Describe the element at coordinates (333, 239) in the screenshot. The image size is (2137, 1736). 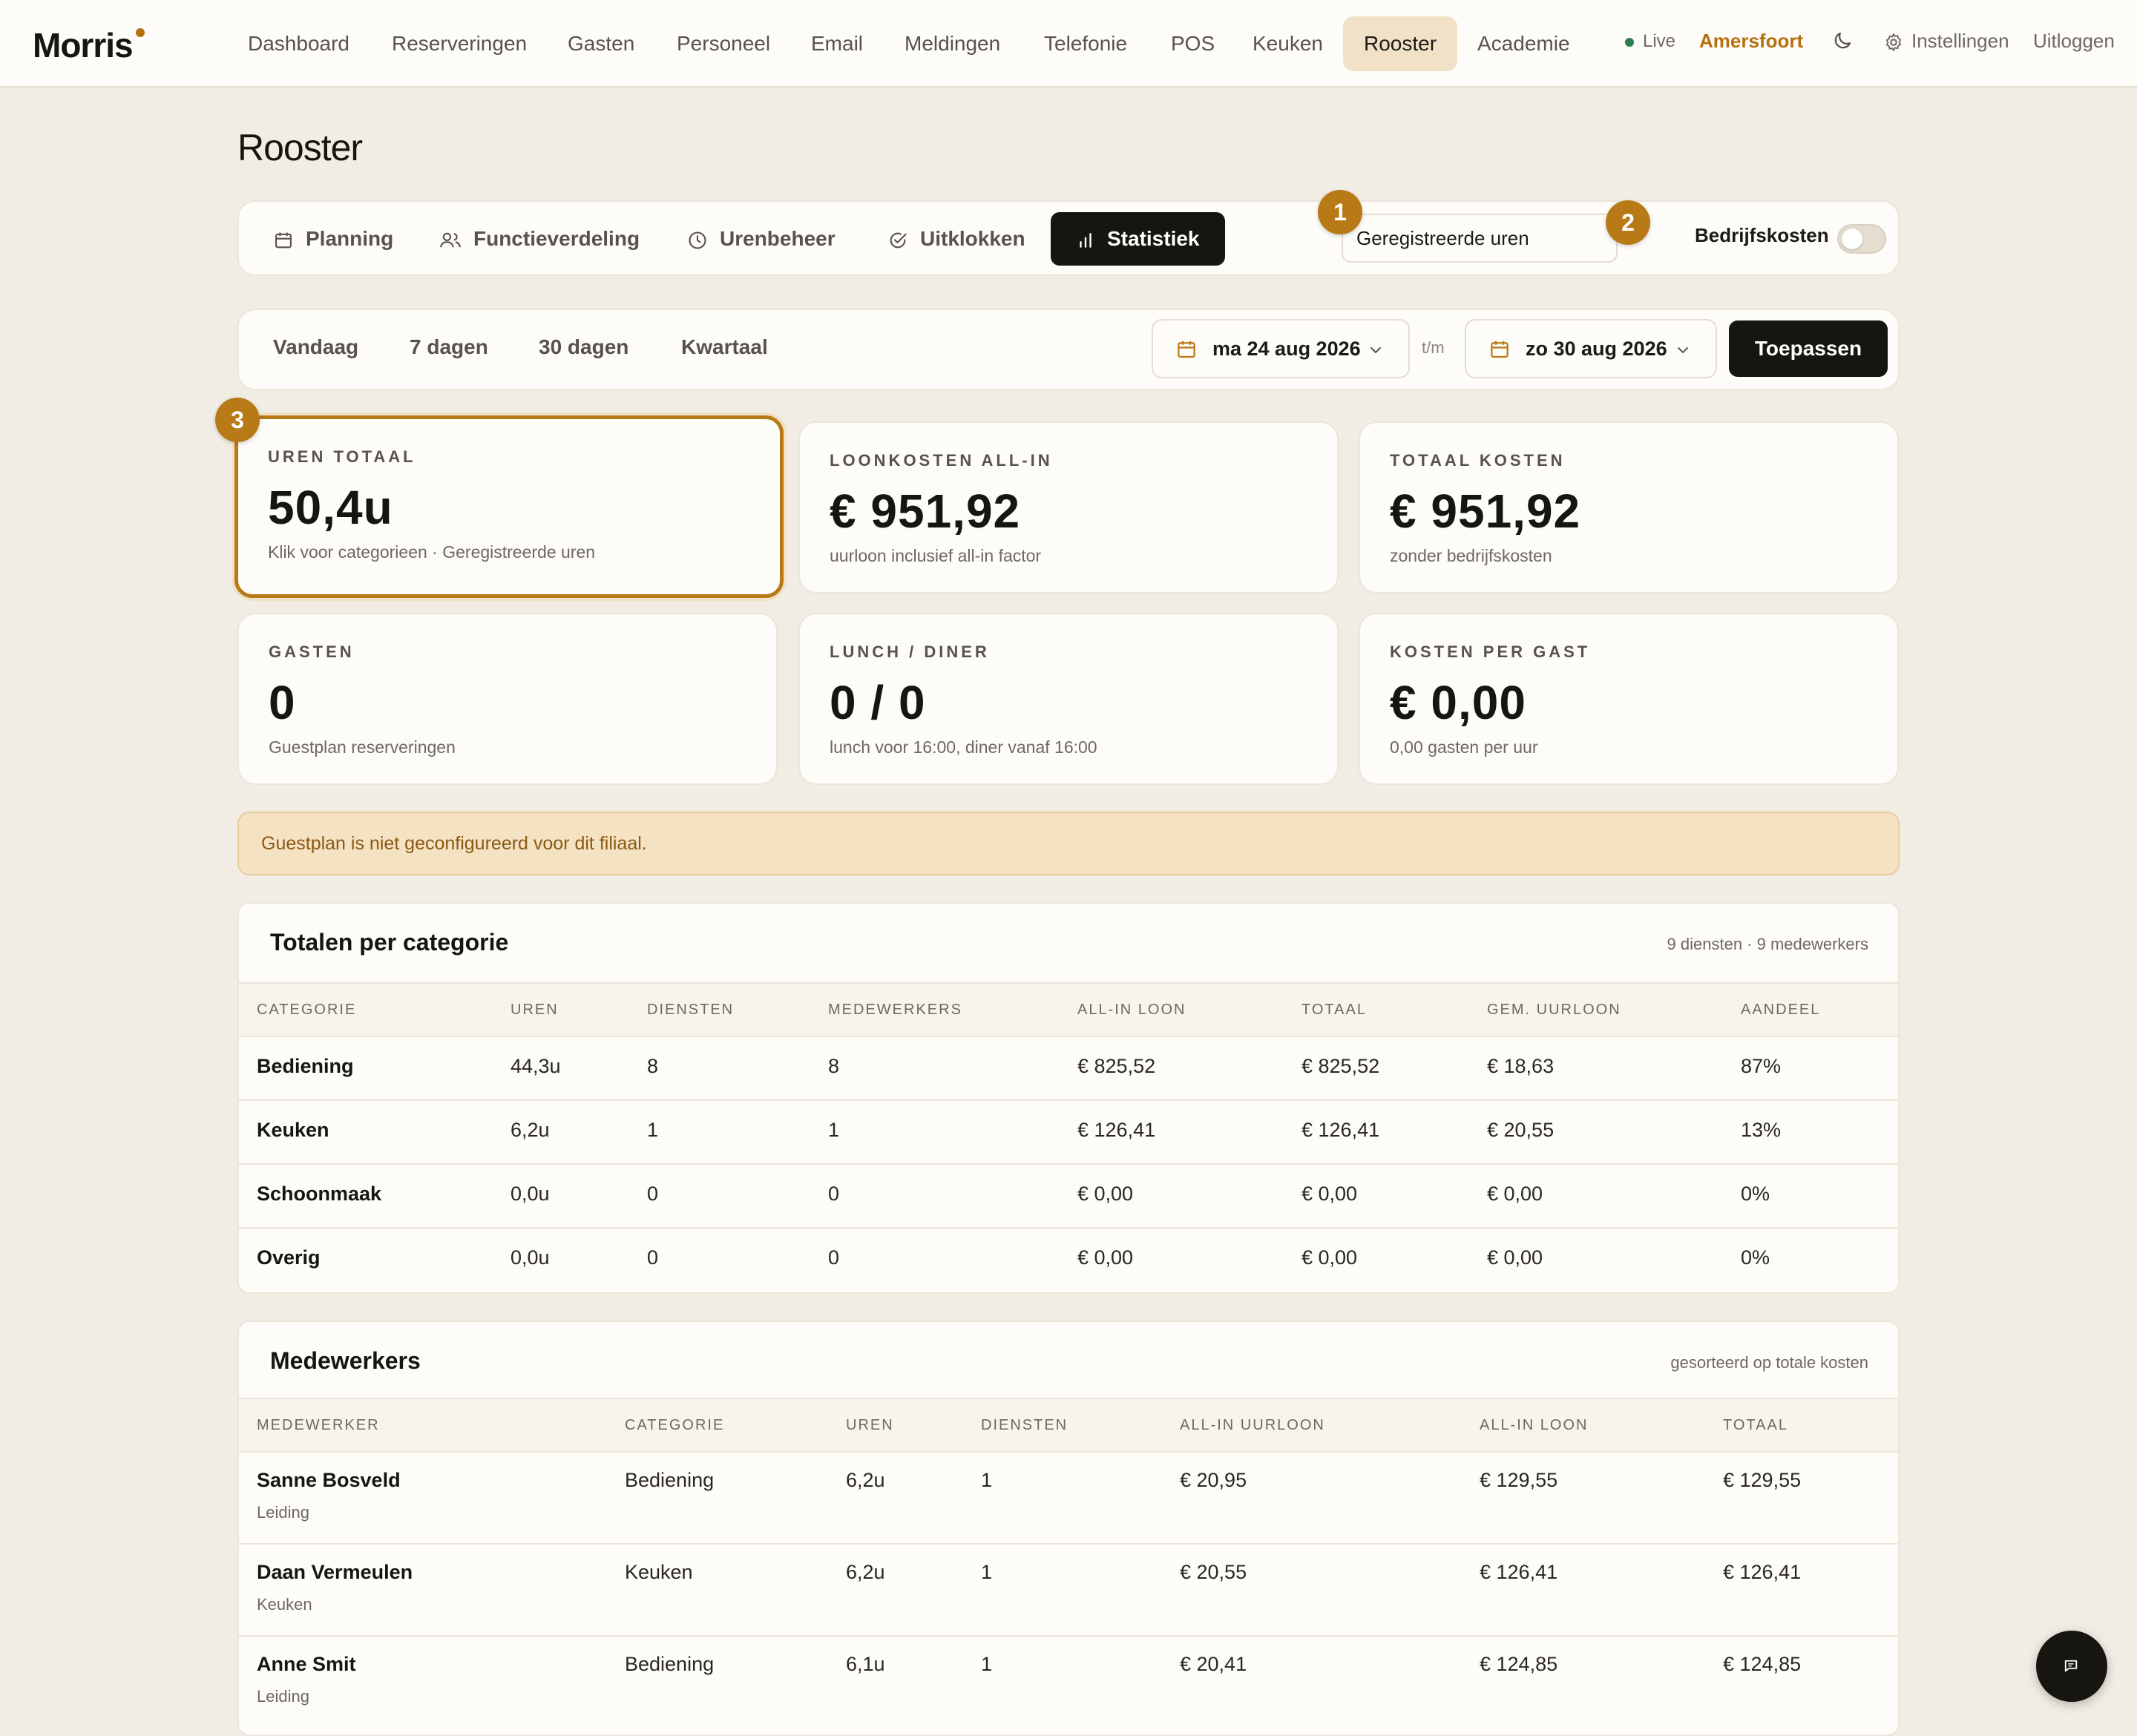
I see `tab-planning: Planning` at that location.